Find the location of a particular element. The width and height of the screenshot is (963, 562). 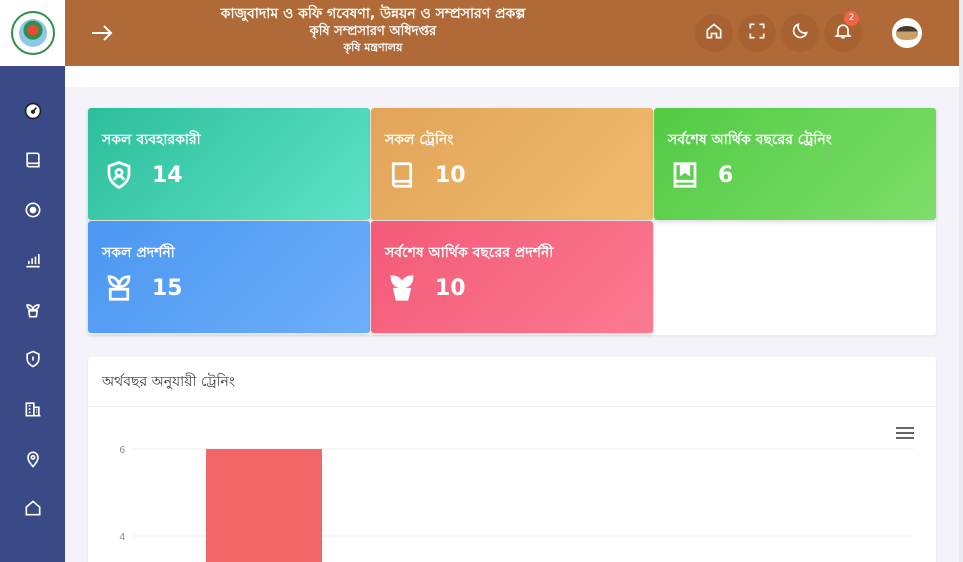

sidebar-item-demonstrations is located at coordinates (32, 312).